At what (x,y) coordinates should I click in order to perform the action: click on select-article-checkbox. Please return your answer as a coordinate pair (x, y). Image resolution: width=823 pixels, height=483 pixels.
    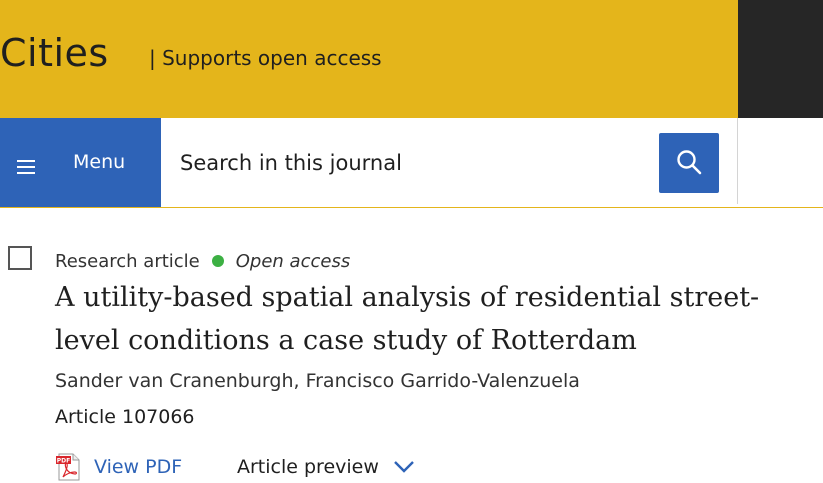
    Looking at the image, I should click on (20, 258).